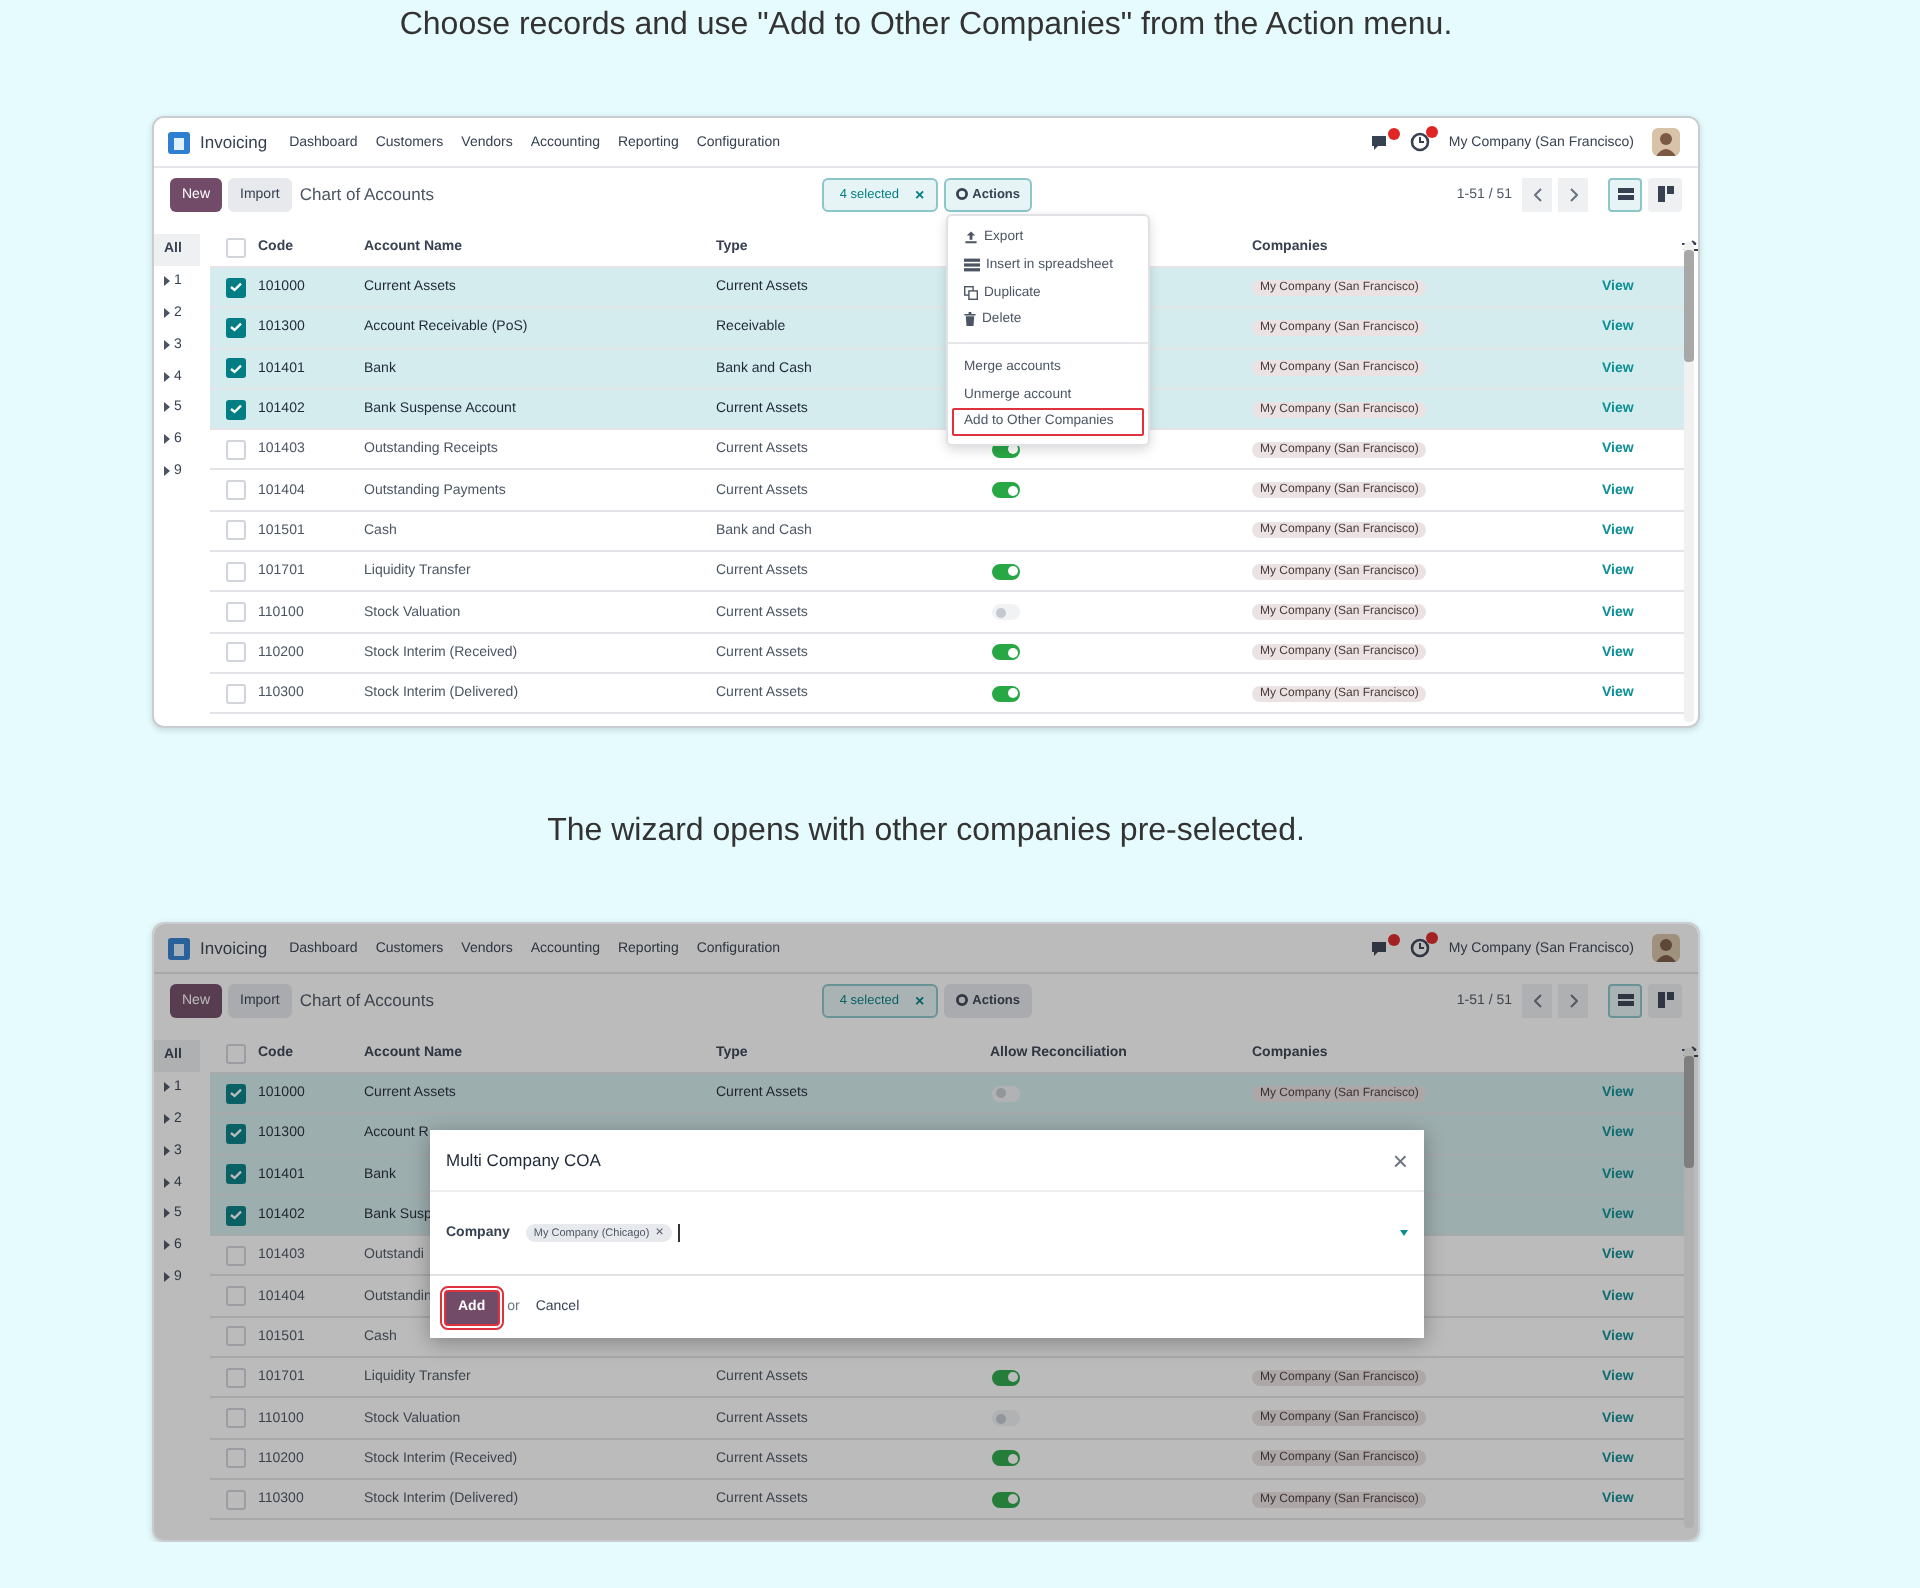  I want to click on dialog-title: Multi Company COA, so click(523, 1160).